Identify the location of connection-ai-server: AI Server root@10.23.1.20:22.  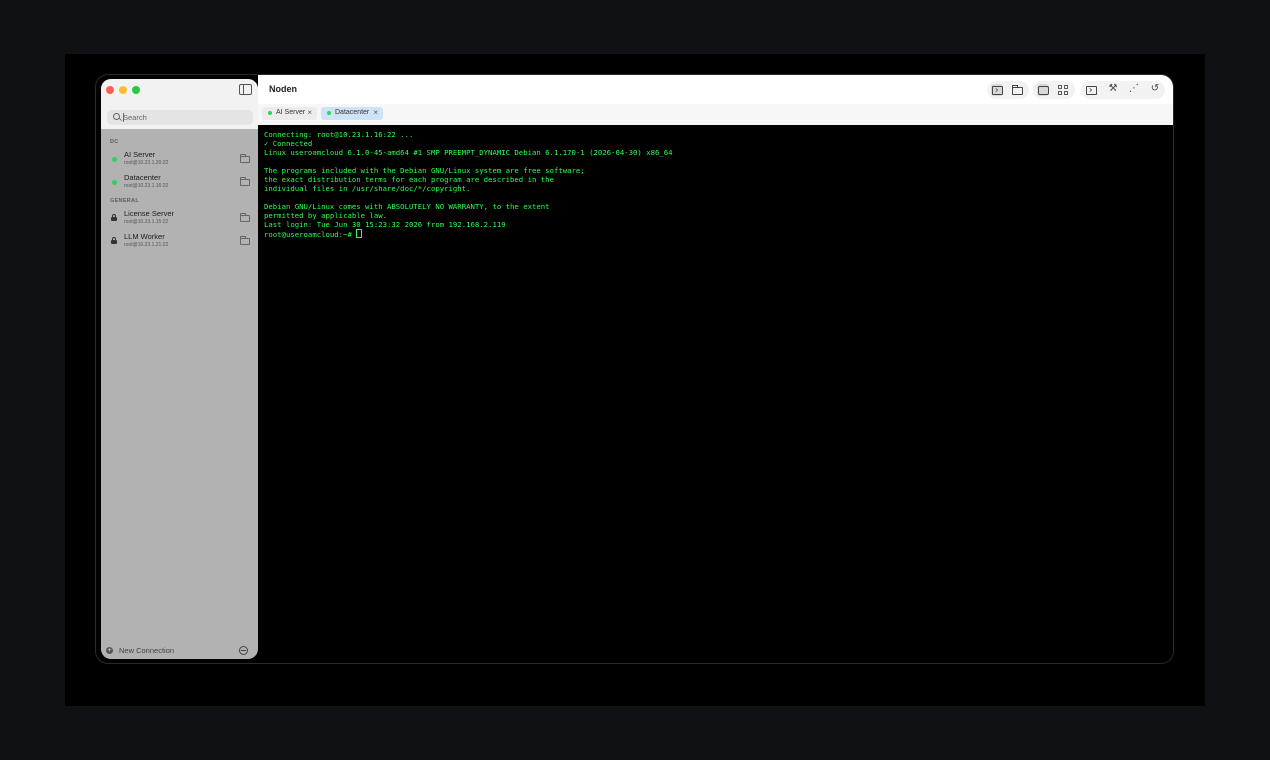
(180, 159).